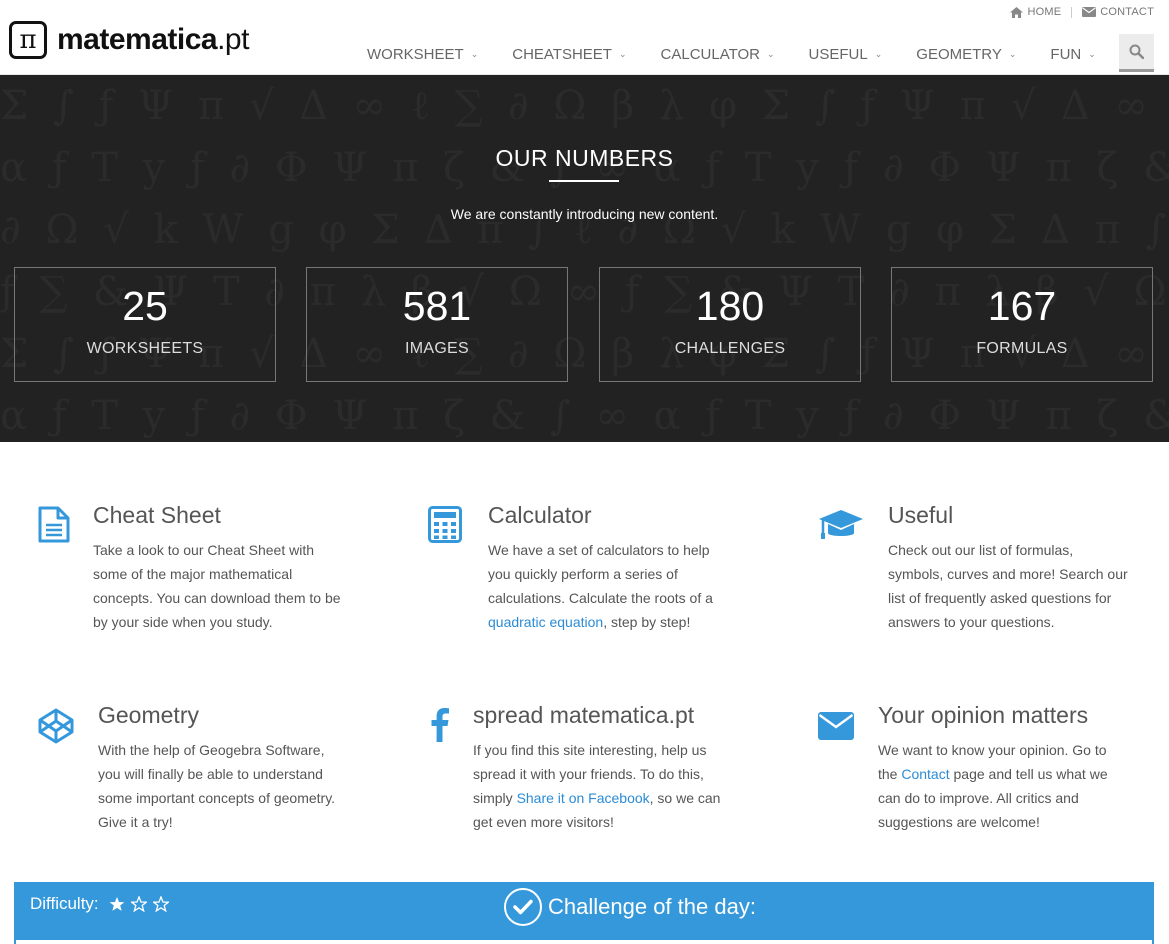 Image resolution: width=1169 pixels, height=944 pixels. I want to click on site-name: matematica.pt, so click(153, 39).